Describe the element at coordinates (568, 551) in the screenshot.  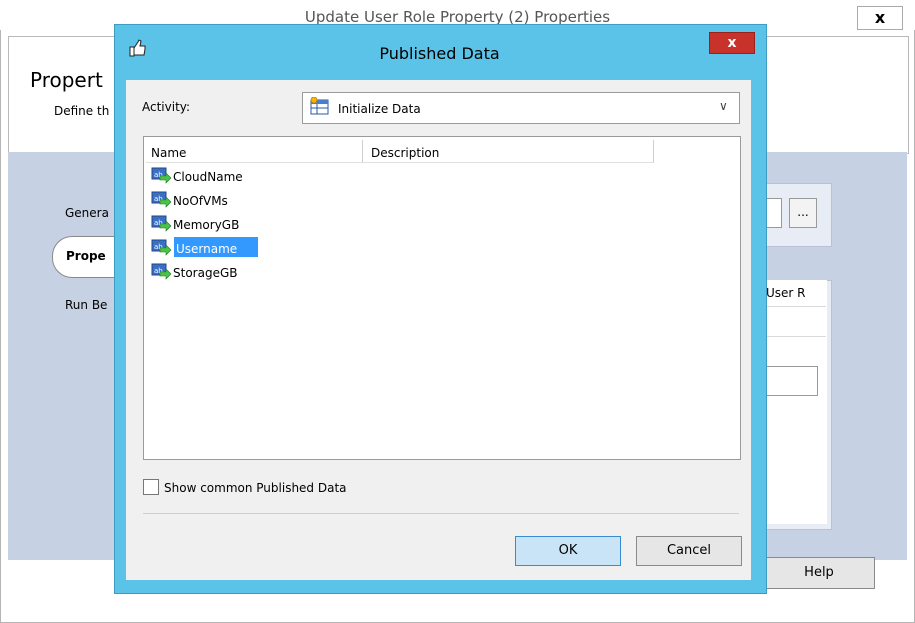
I see `ok-button: OK` at that location.